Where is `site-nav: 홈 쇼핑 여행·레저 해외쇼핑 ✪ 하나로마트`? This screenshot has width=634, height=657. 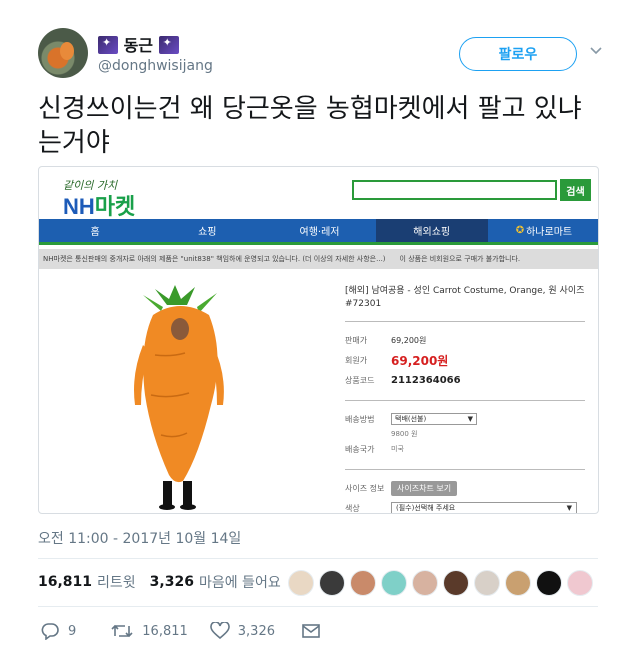 site-nav: 홈 쇼핑 여행·레저 해외쇼핑 ✪ 하나로마트 is located at coordinates (318, 232).